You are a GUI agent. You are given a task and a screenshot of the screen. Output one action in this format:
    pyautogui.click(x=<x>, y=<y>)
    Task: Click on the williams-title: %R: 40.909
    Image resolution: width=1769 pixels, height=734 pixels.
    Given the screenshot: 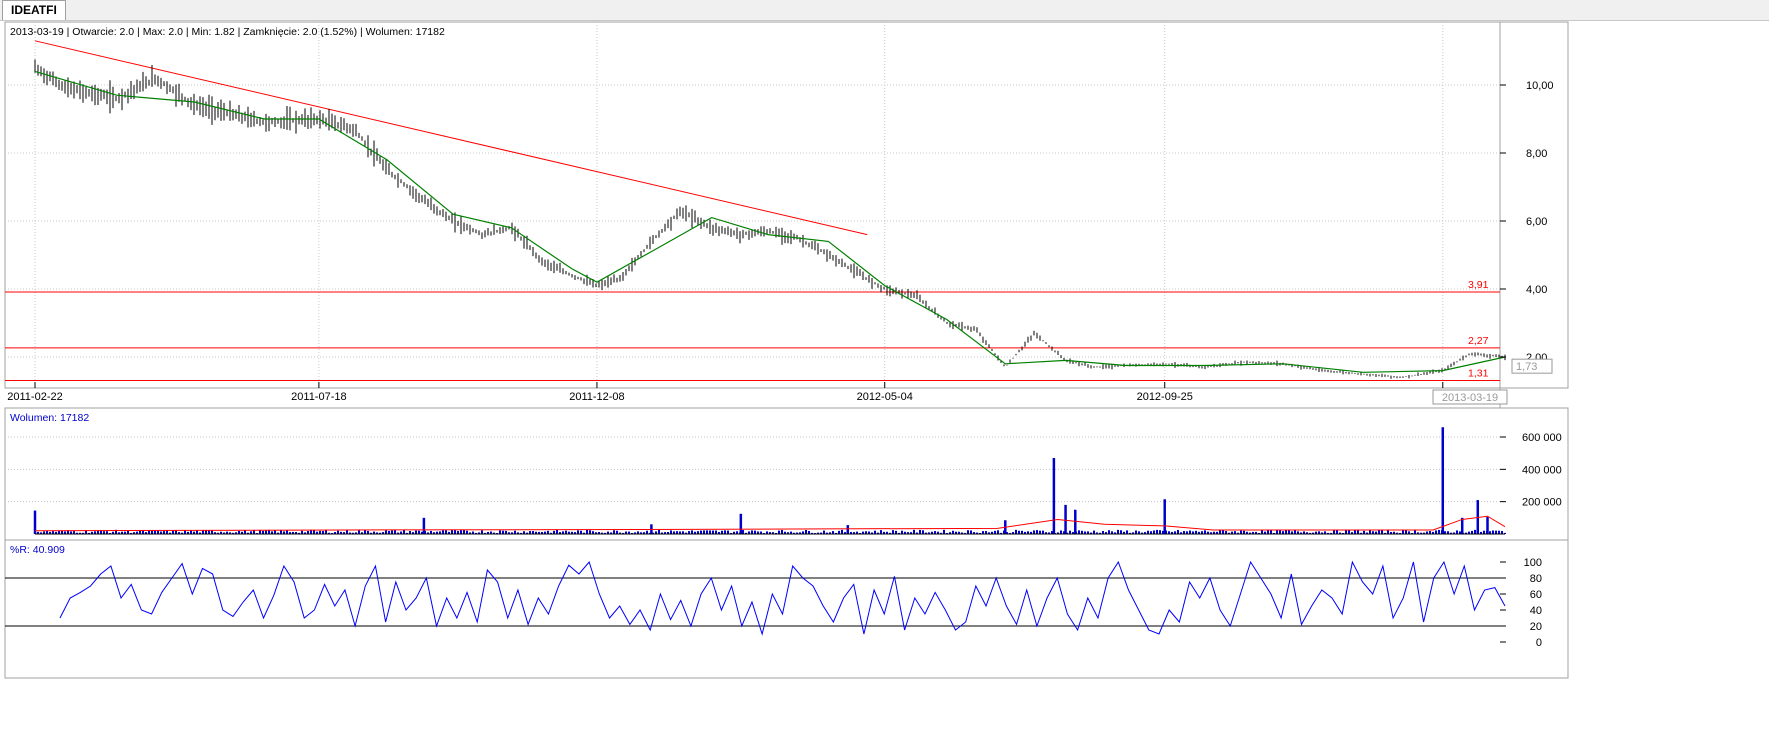 What is the action you would take?
    pyautogui.click(x=37, y=550)
    